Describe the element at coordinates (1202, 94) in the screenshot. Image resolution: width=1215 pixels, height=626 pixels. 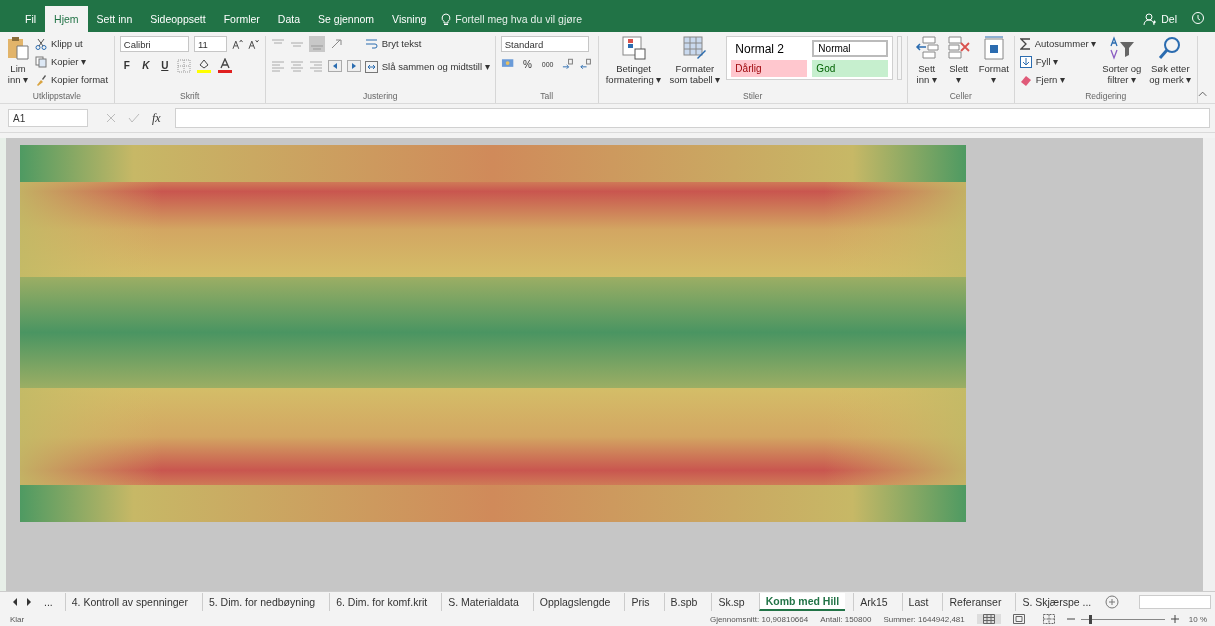
I see `collapse-ribbon-icon` at that location.